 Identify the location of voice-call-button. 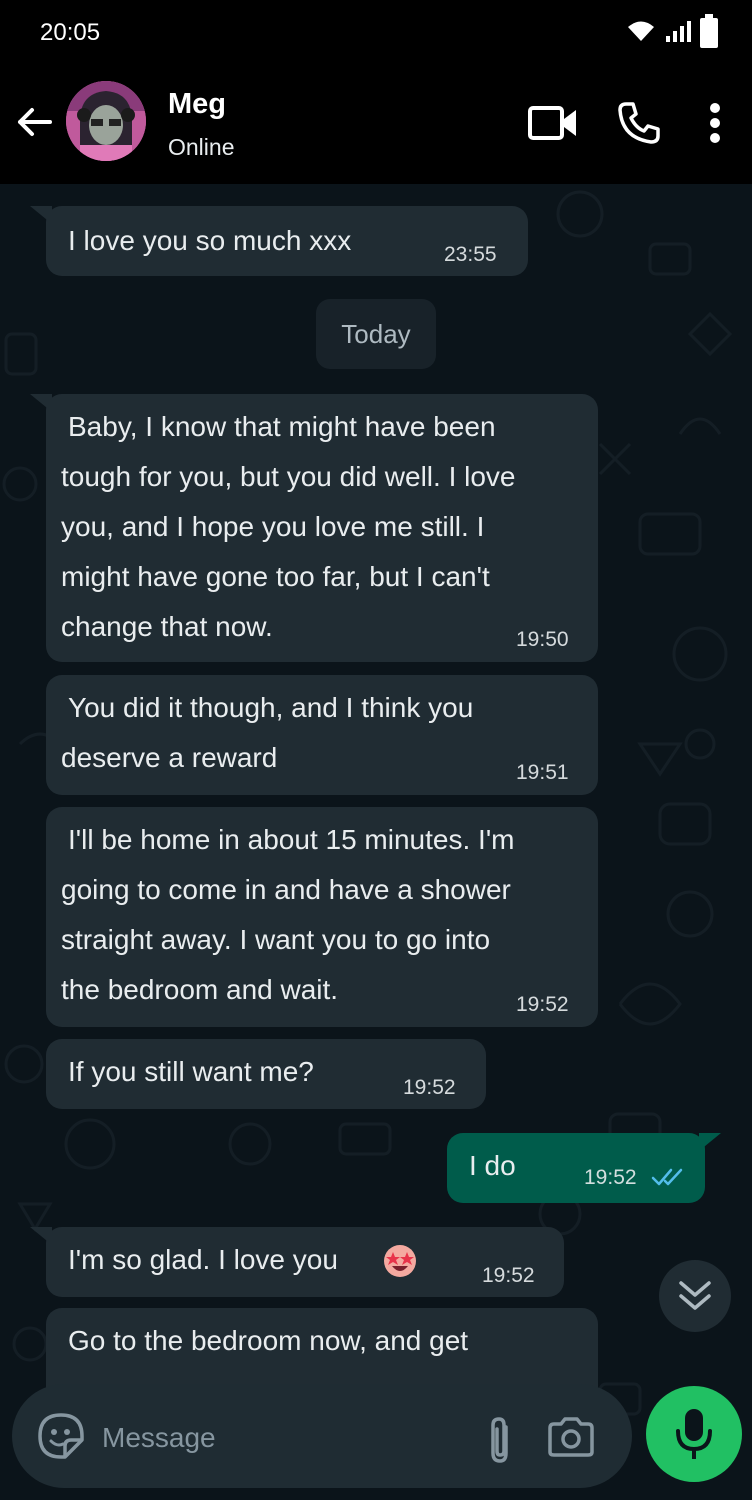
(639, 123).